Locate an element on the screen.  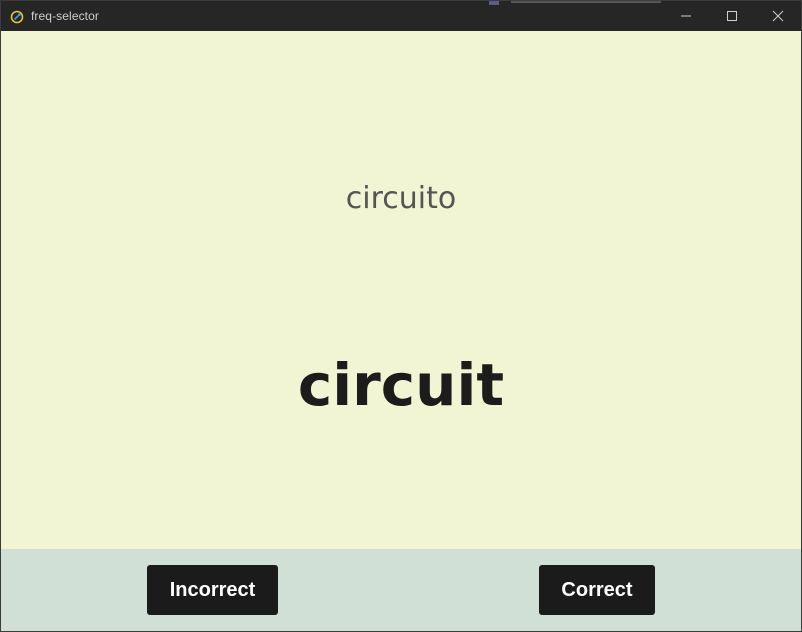
window-controls is located at coordinates (732, 16).